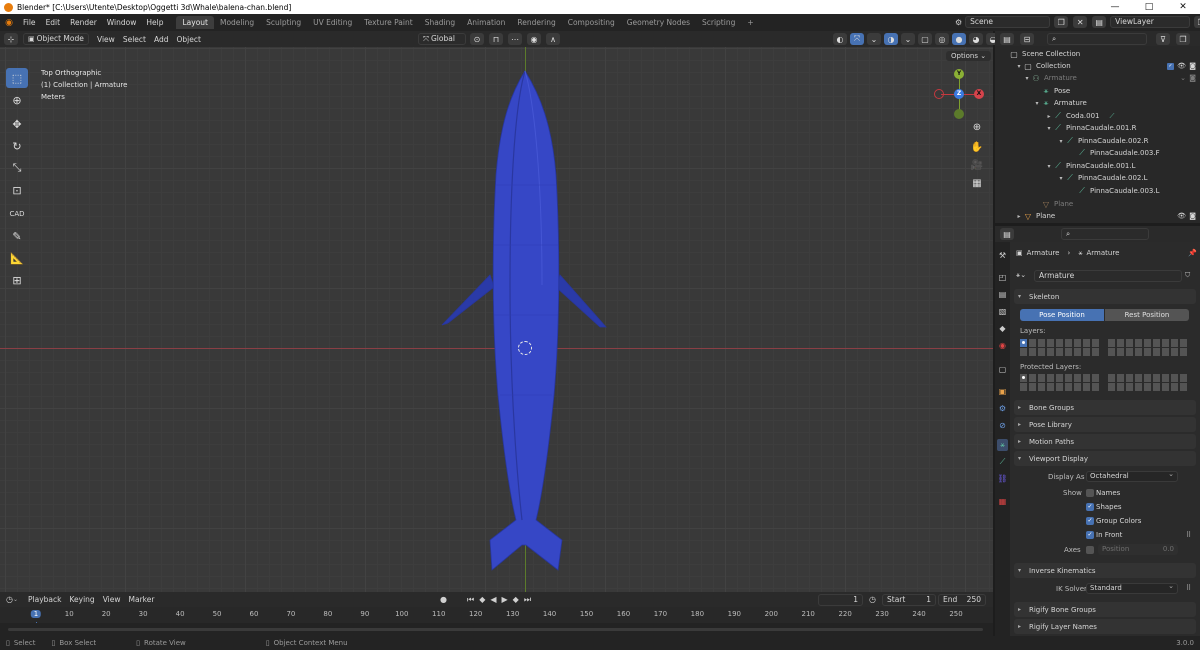 Image resolution: width=1200 pixels, height=650 pixels. I want to click on menu-select: Select, so click(134, 39).